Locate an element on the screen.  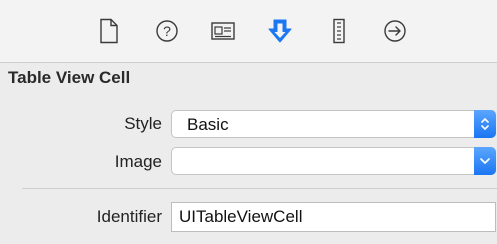
arrow-circle-icon is located at coordinates (395, 31).